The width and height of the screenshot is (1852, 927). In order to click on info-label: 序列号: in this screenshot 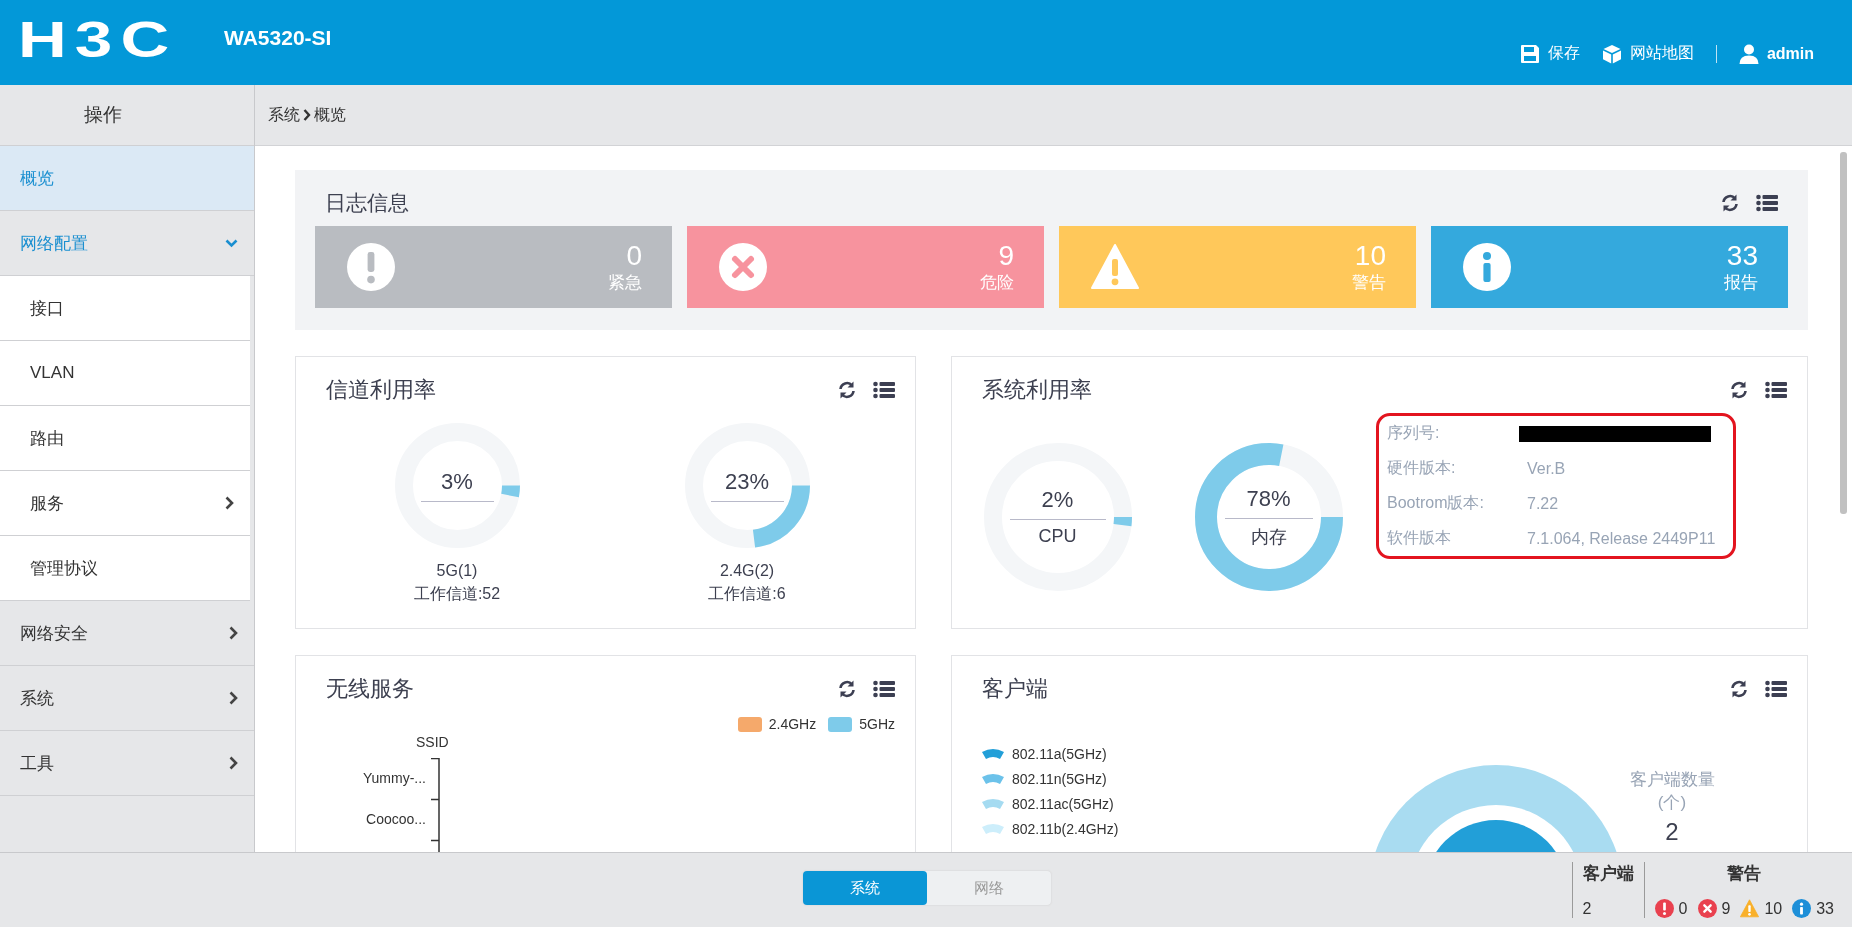, I will do `click(1414, 433)`.